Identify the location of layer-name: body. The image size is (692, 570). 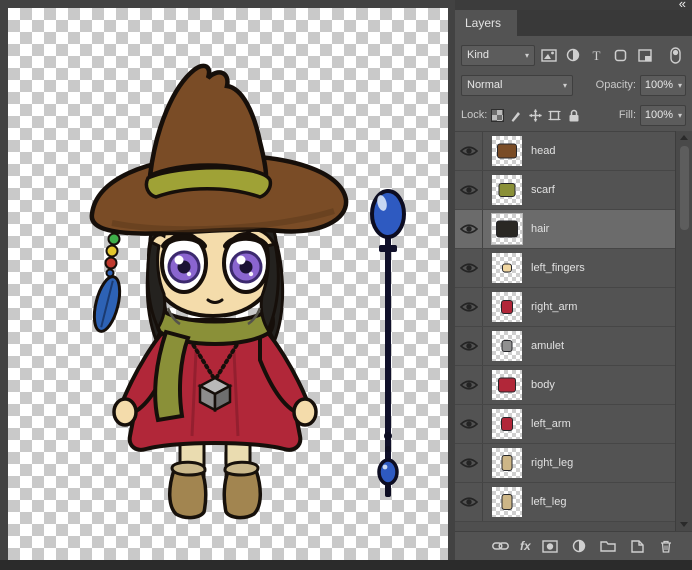
(543, 385).